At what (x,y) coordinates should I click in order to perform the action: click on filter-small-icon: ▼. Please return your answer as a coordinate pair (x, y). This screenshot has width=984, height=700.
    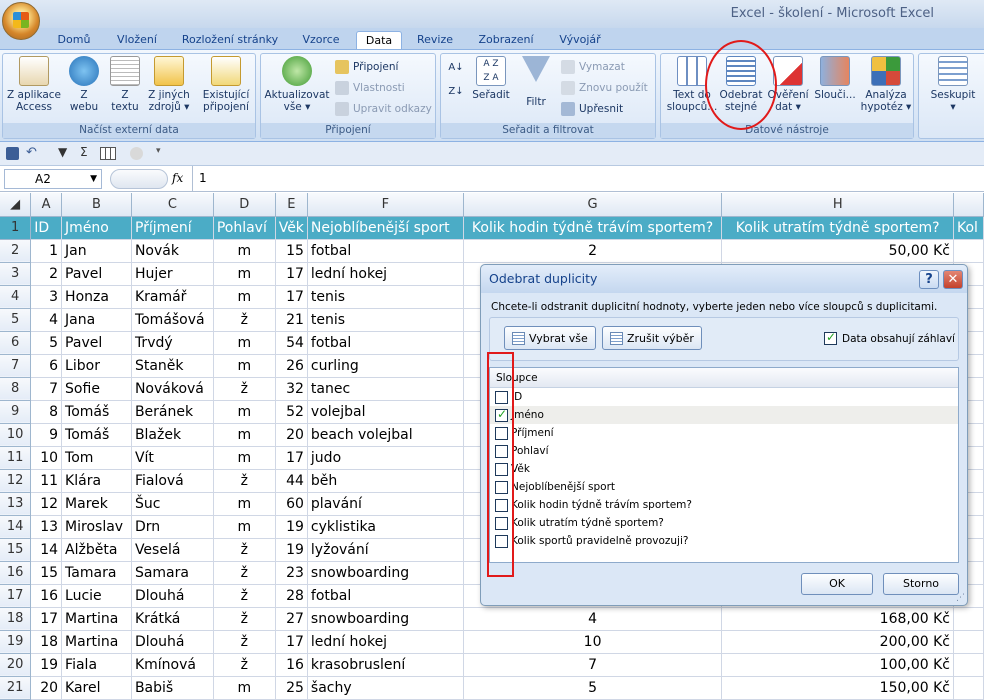
    Looking at the image, I should click on (62, 152).